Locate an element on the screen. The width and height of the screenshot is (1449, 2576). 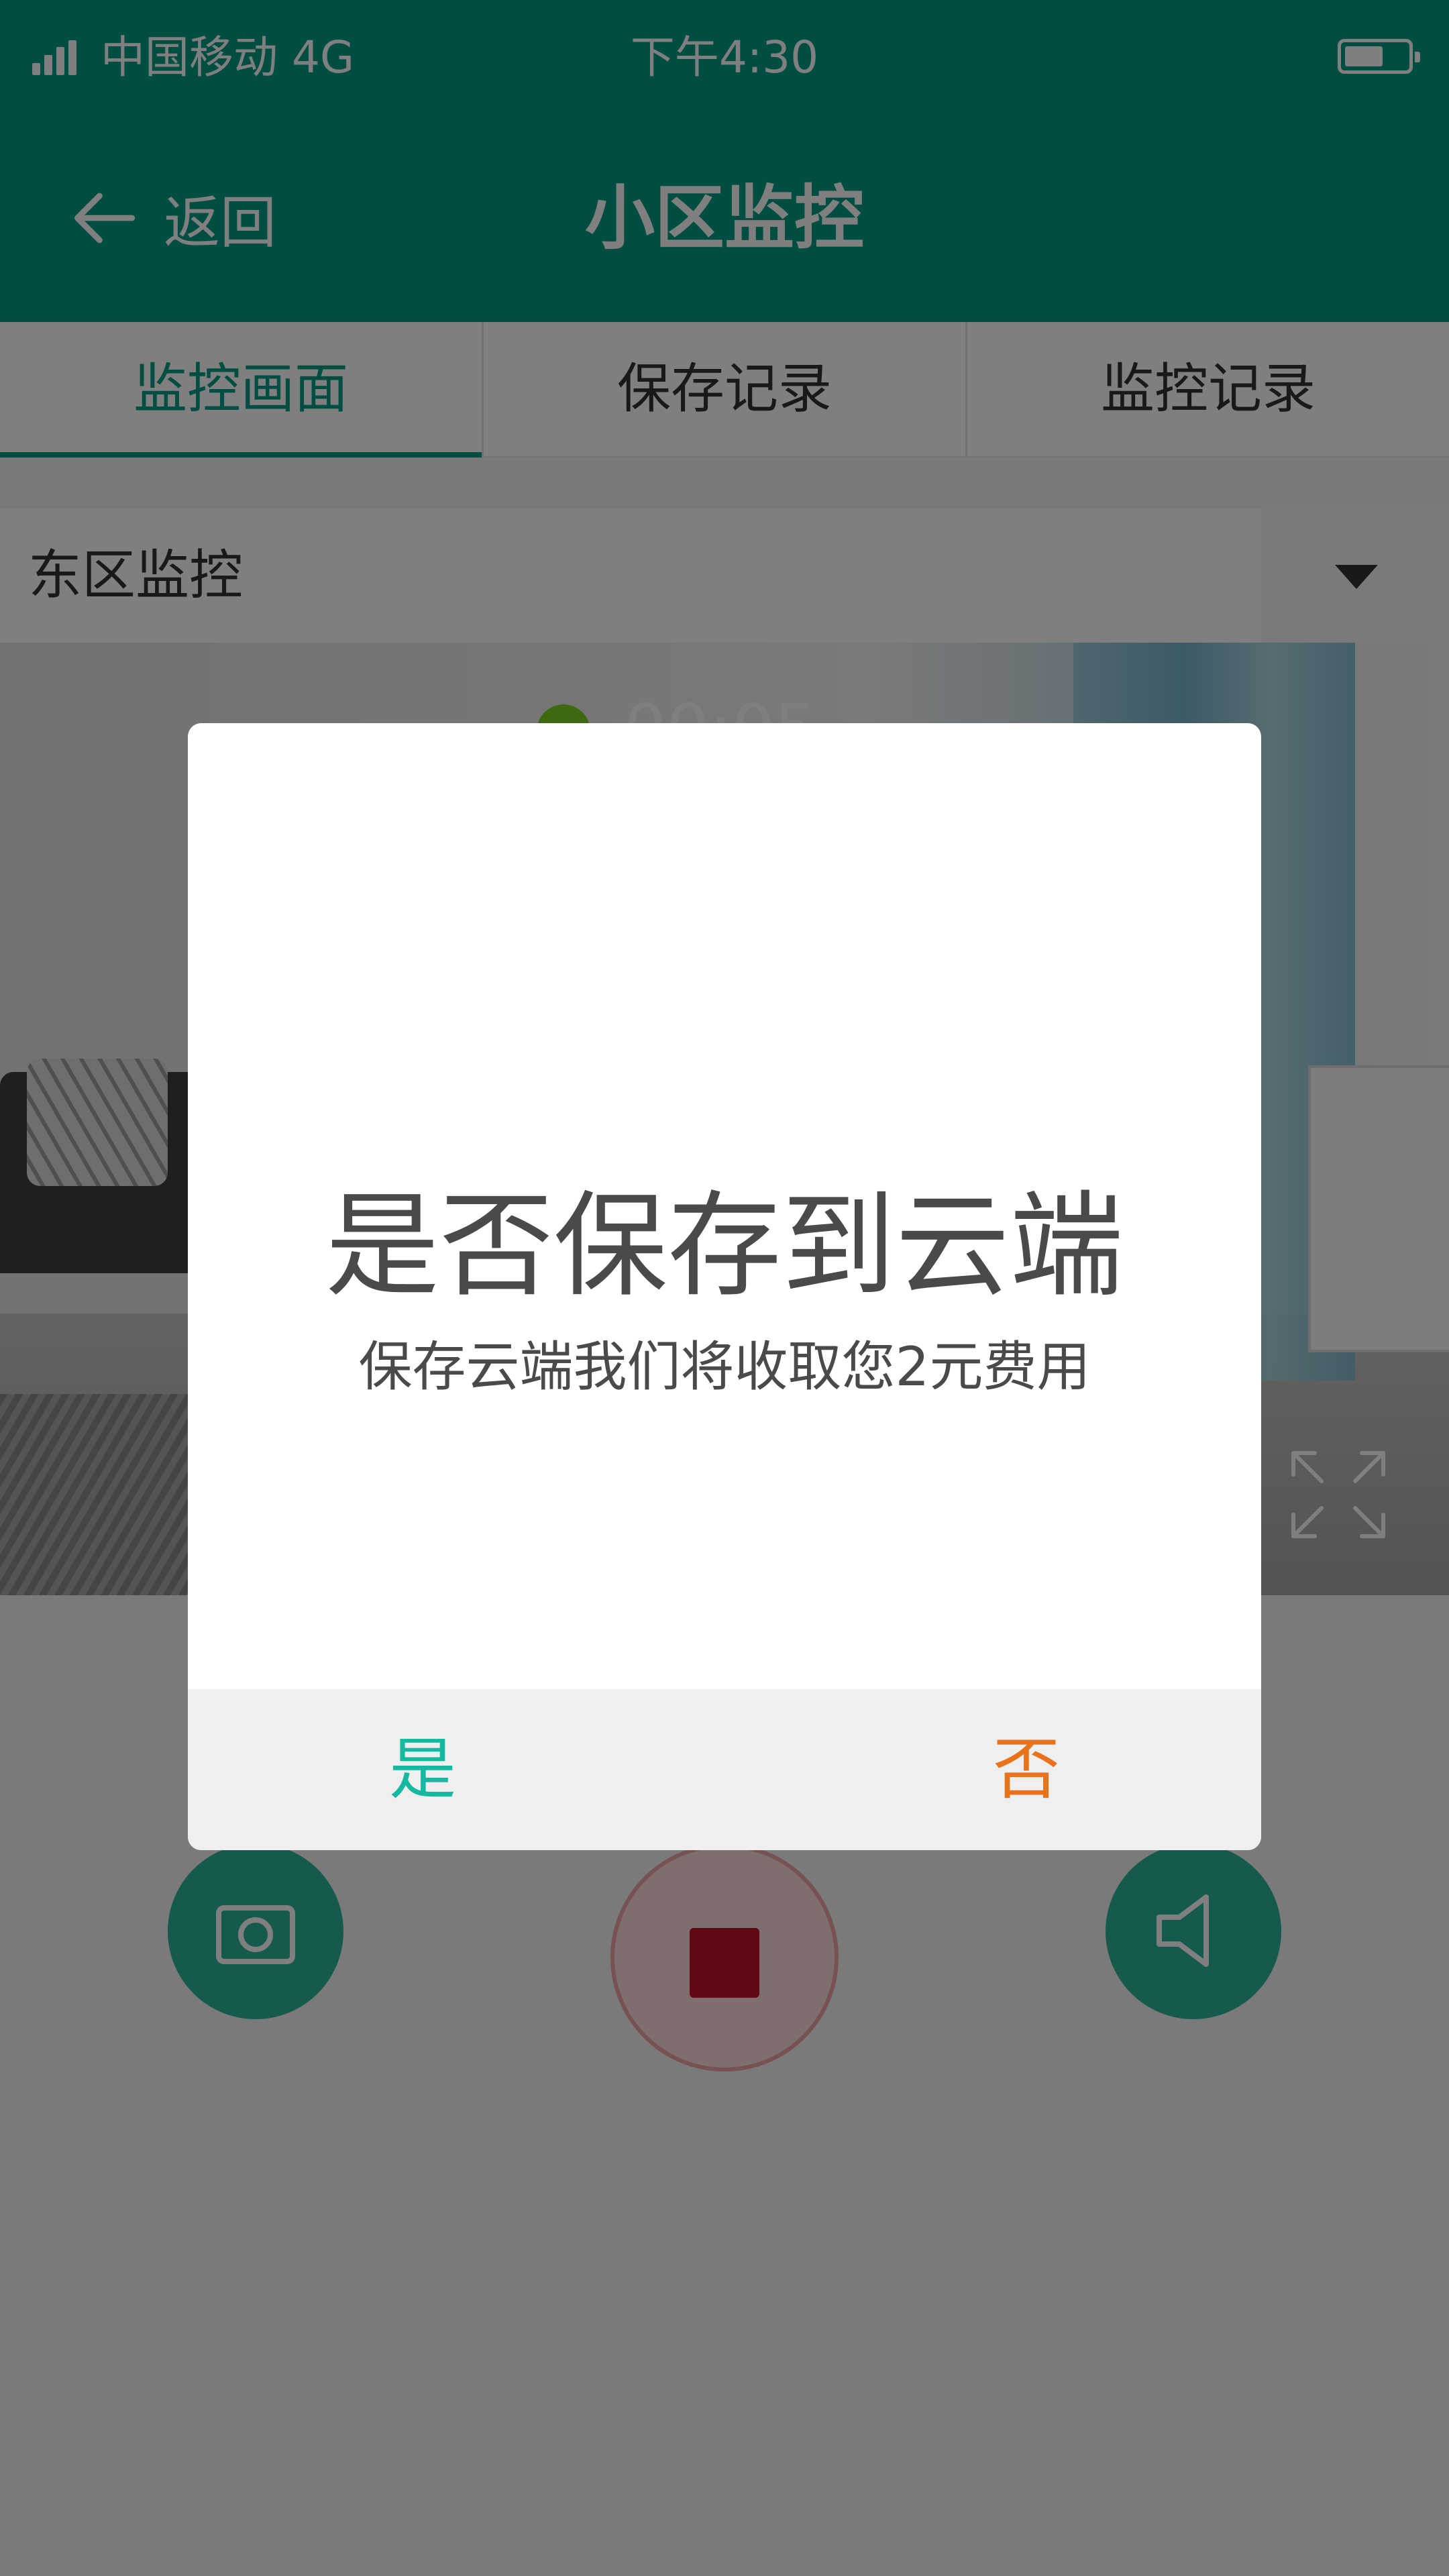
dialog-actions: 是 否 is located at coordinates (724, 1769).